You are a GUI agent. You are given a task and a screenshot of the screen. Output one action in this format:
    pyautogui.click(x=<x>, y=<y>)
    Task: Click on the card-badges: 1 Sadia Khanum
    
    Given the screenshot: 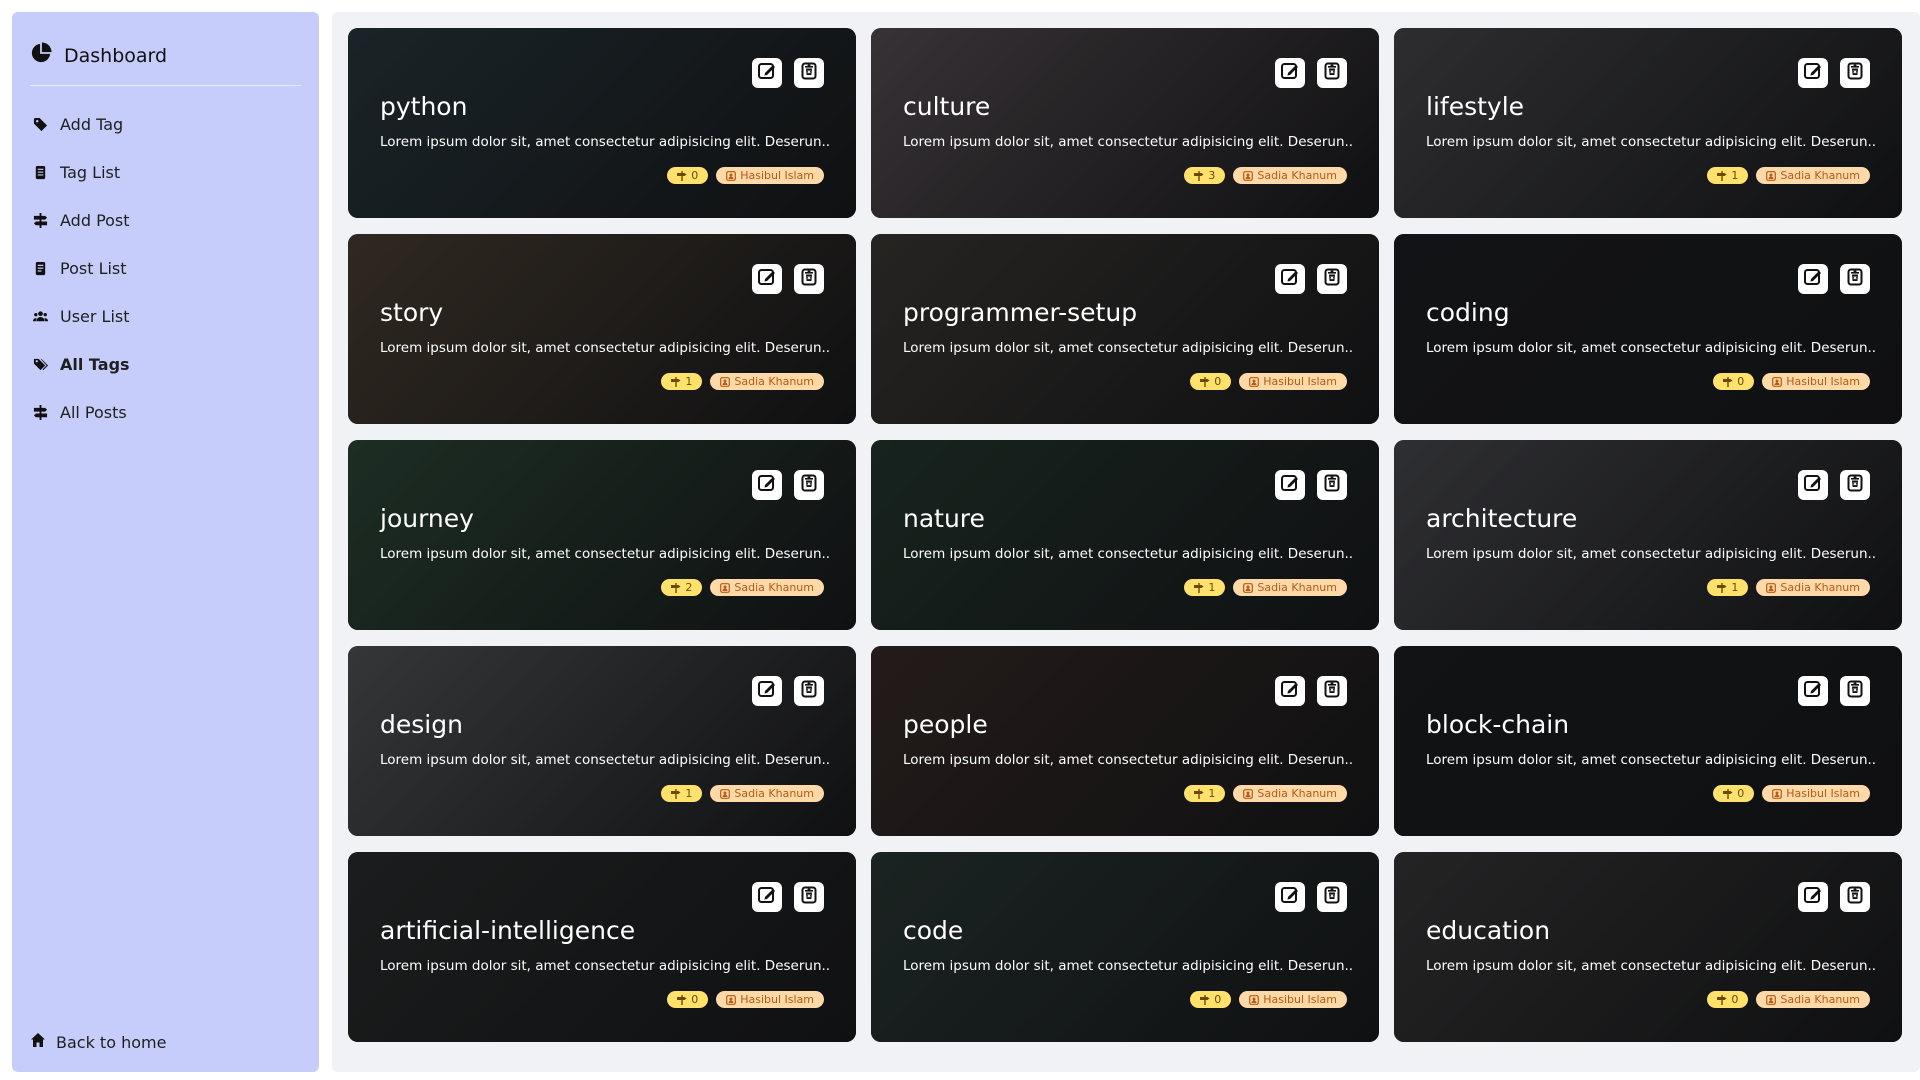 What is the action you would take?
    pyautogui.click(x=742, y=793)
    